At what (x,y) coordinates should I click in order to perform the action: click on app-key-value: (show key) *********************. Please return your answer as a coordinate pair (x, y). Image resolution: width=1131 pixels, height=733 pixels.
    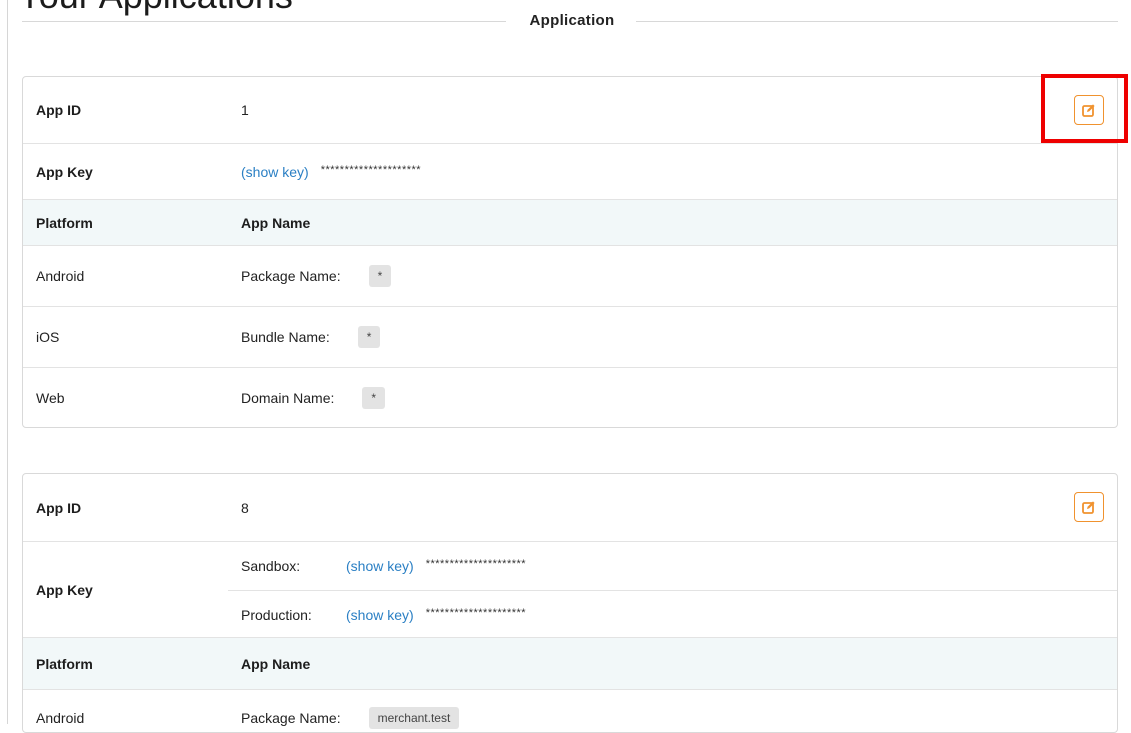
    Looking at the image, I should click on (331, 171).